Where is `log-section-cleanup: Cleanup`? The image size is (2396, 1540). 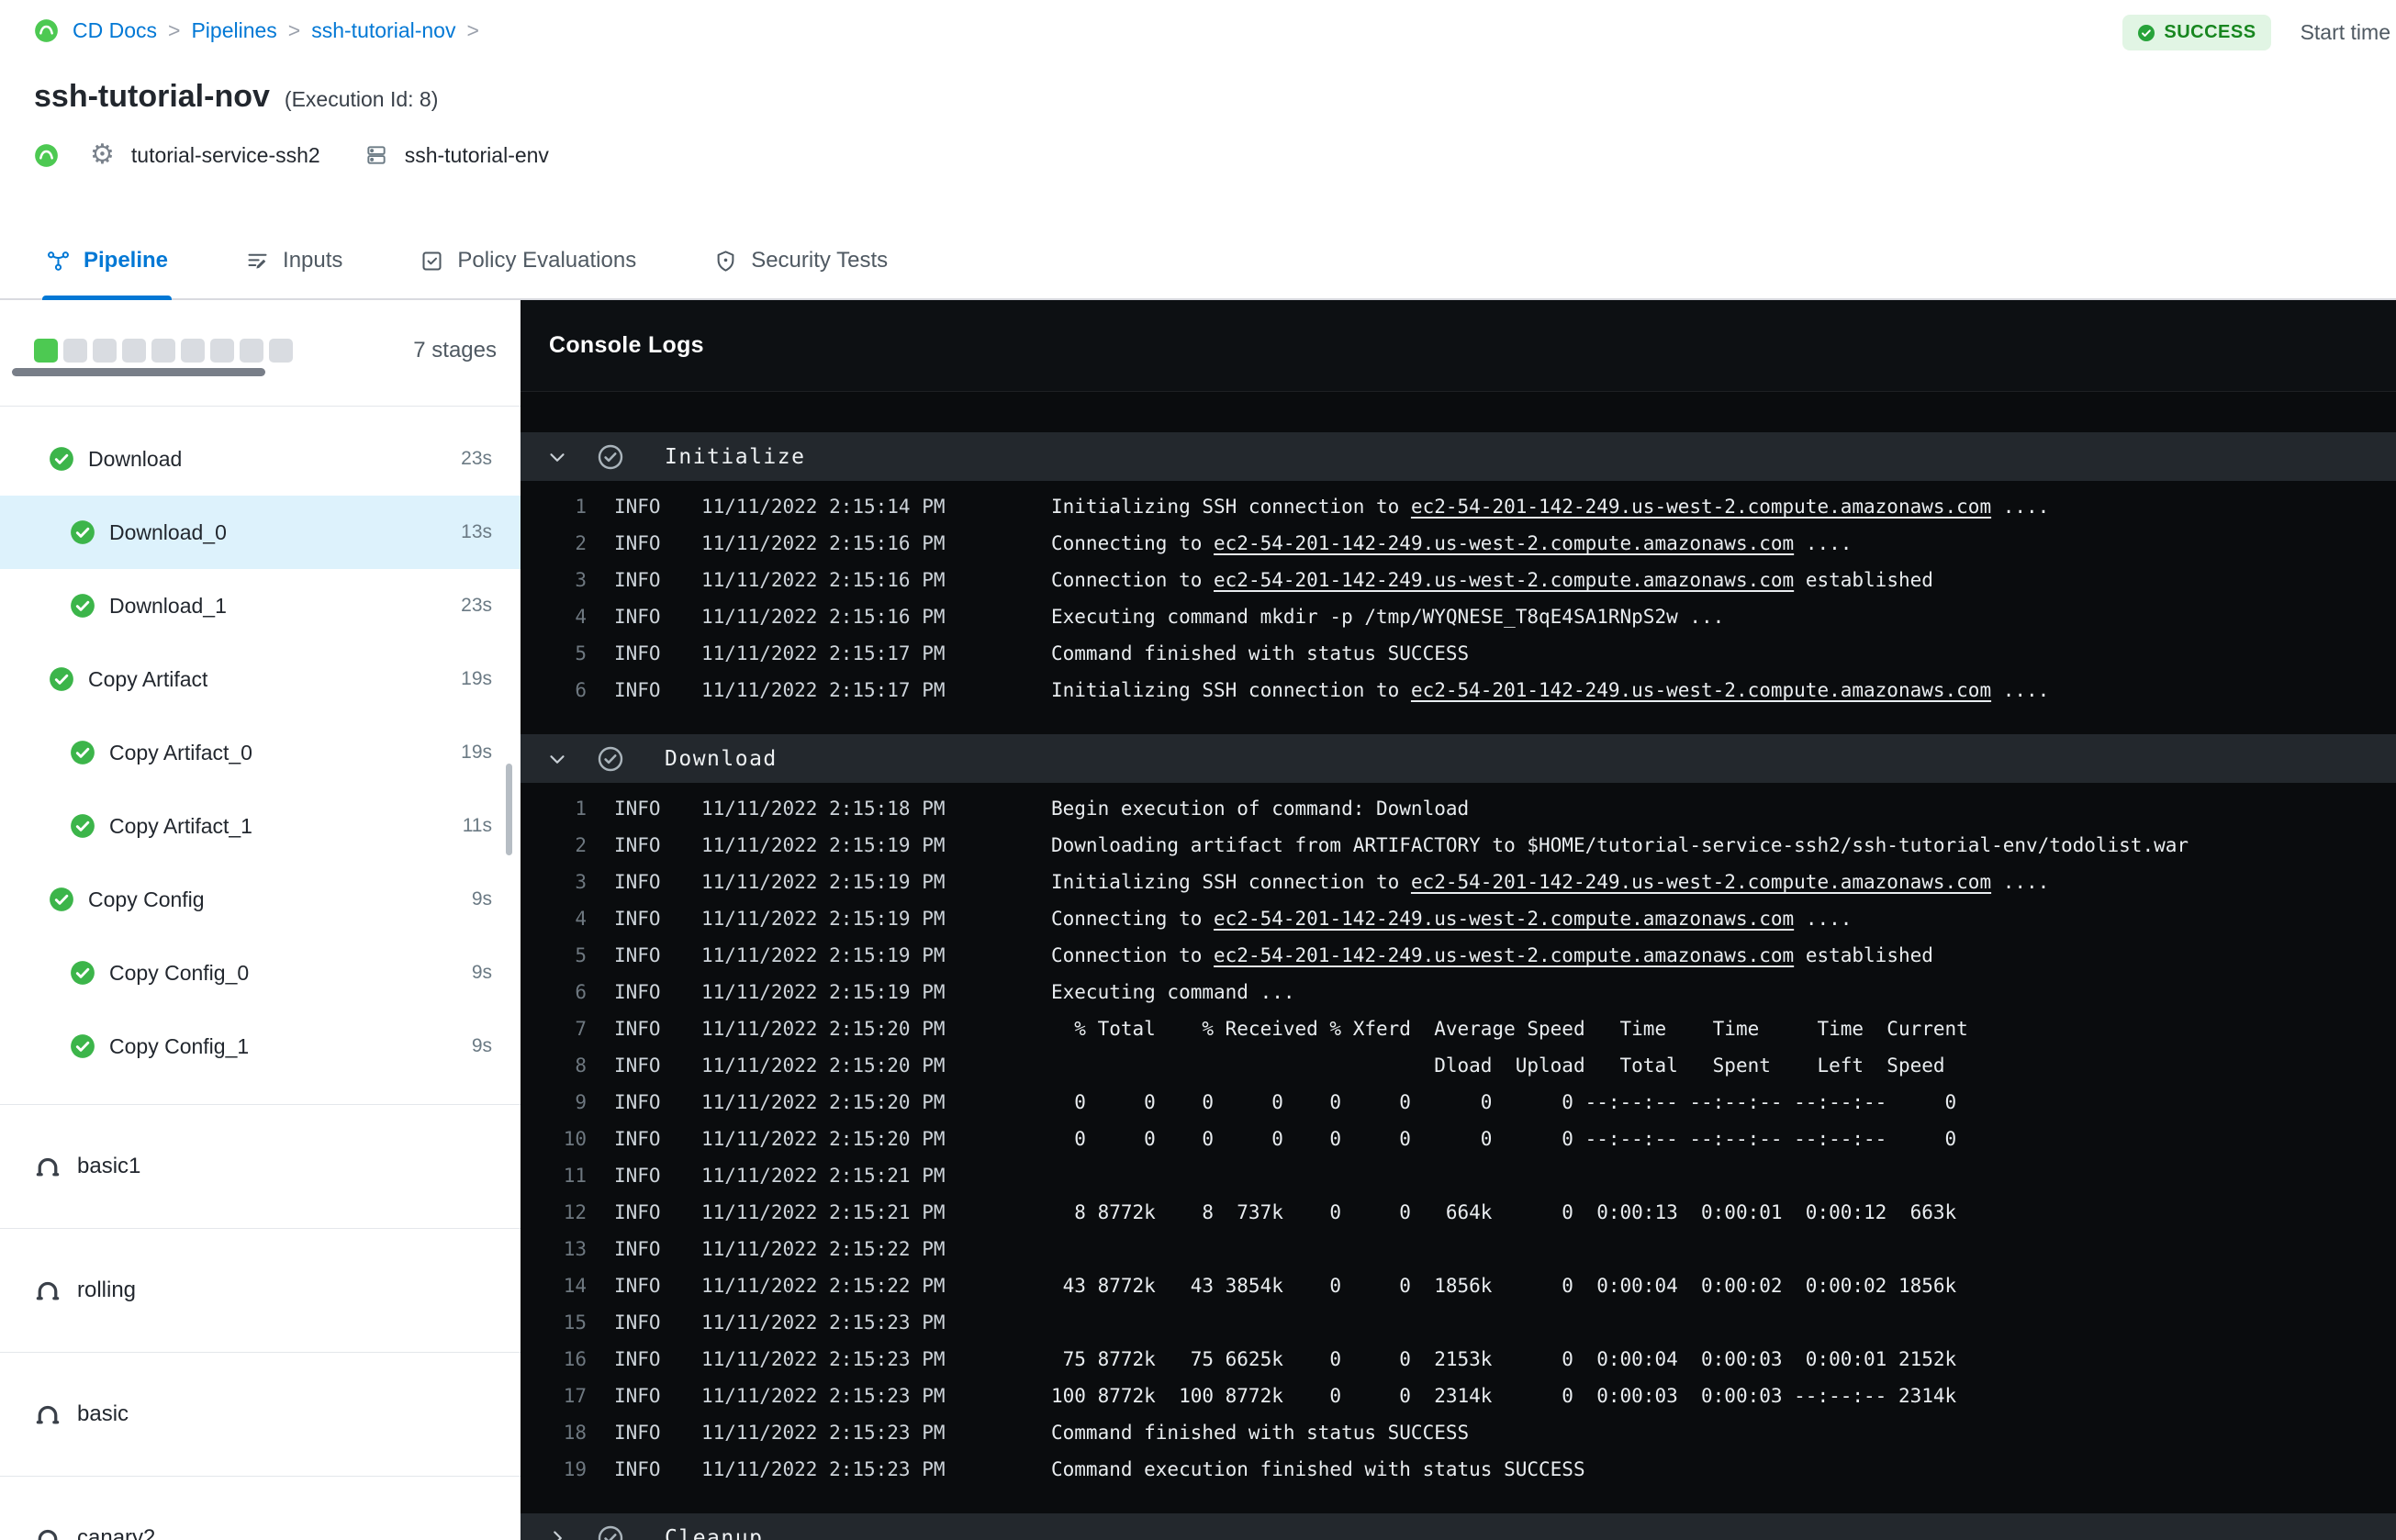 log-section-cleanup: Cleanup is located at coordinates (1458, 1526).